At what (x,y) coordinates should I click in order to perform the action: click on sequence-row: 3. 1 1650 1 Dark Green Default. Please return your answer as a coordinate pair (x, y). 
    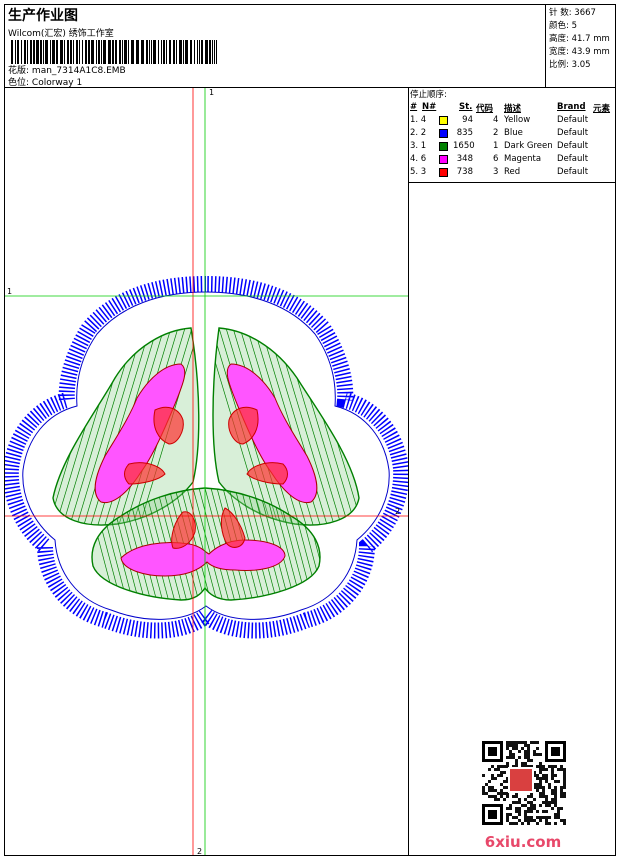
    Looking at the image, I should click on (512, 147).